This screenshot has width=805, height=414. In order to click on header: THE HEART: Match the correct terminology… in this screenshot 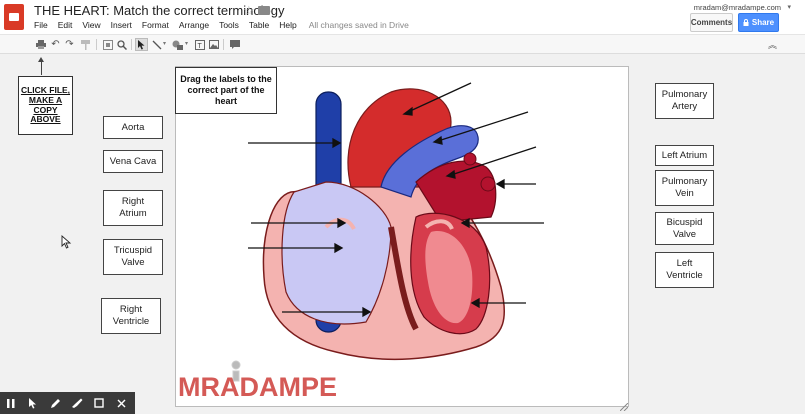, I will do `click(402, 17)`.